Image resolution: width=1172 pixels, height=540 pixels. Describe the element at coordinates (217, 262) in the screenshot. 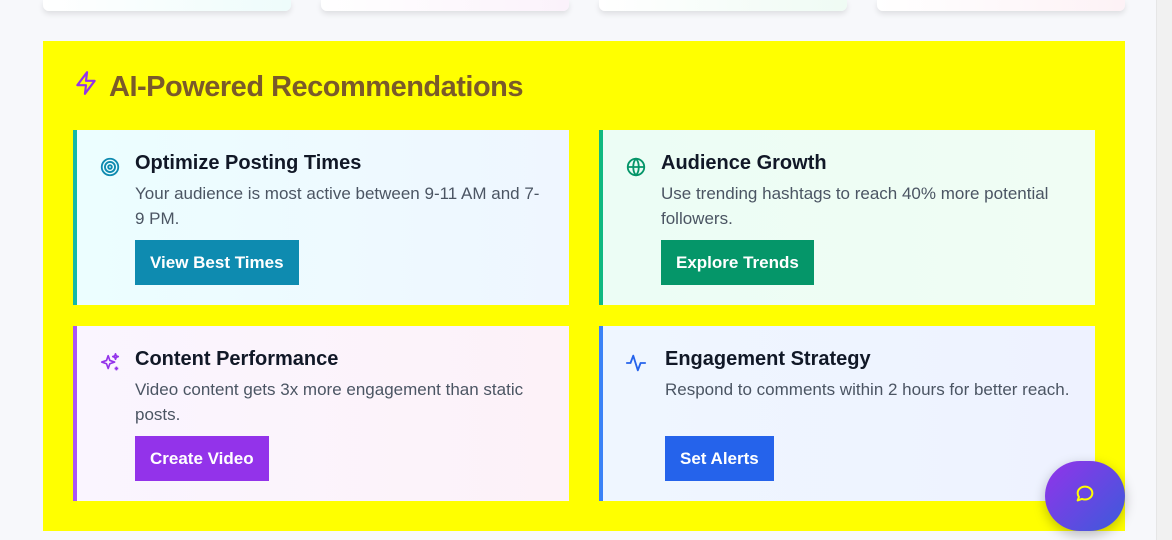

I see `view-best-times-button: View Best Times` at that location.